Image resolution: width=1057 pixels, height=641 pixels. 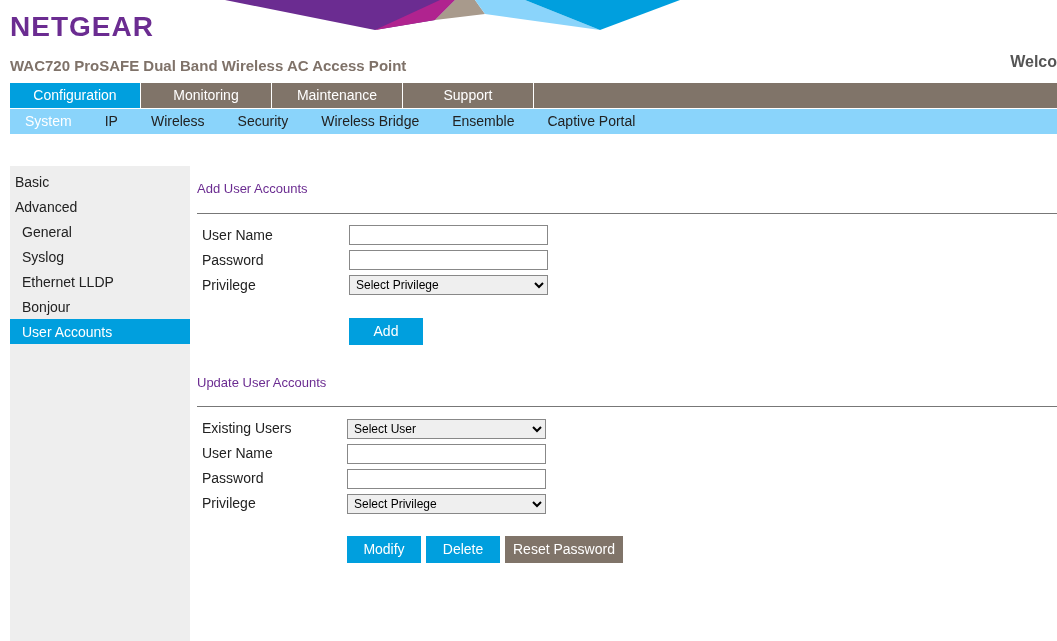 I want to click on section-title: Add User Accounts, so click(x=253, y=189).